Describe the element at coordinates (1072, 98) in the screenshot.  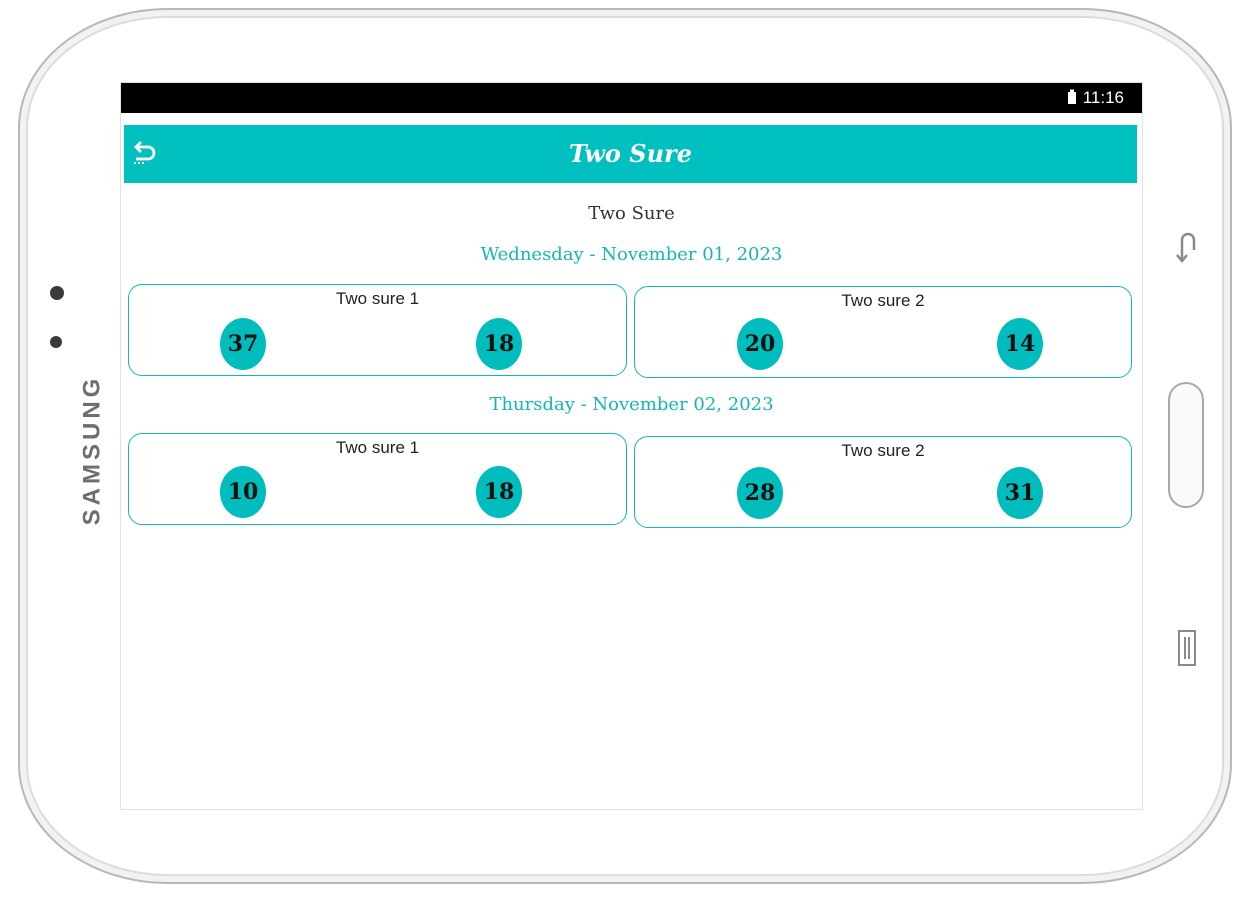
I see `battery-icon` at that location.